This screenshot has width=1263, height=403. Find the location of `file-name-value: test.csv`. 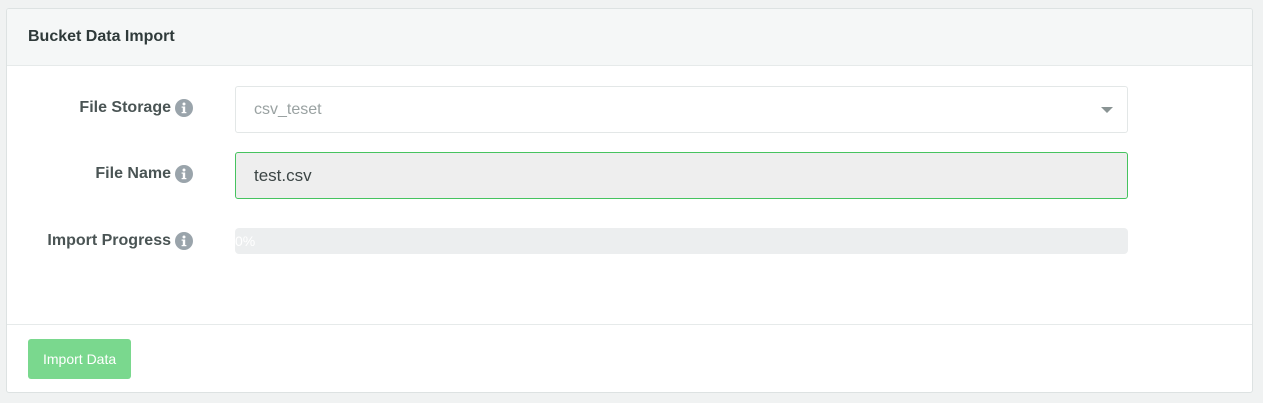

file-name-value: test.csv is located at coordinates (283, 175).